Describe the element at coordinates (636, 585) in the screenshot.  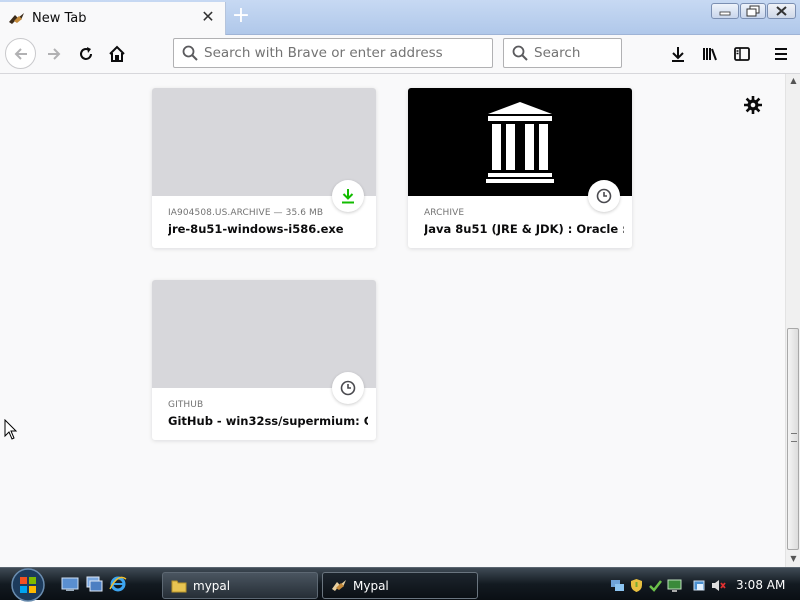
I see `security-shield-icon` at that location.